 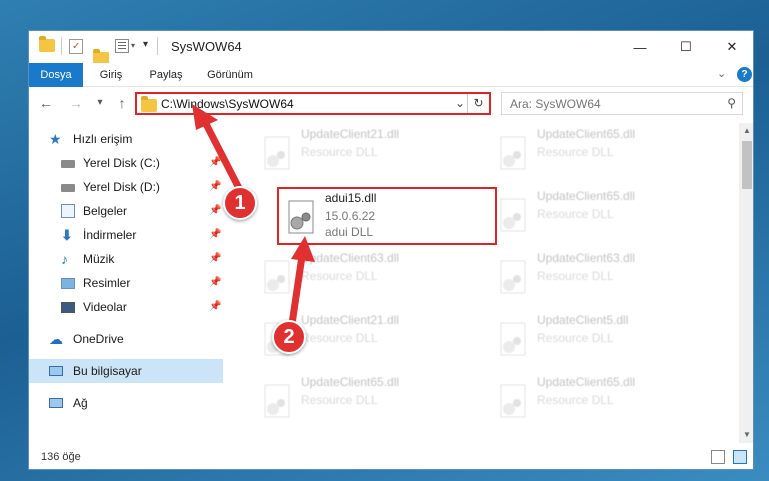 What do you see at coordinates (391, 75) in the screenshot?
I see `ribbon-tabs: Dosya Giriş Paylaş Görünüm ⌄ ?` at bounding box center [391, 75].